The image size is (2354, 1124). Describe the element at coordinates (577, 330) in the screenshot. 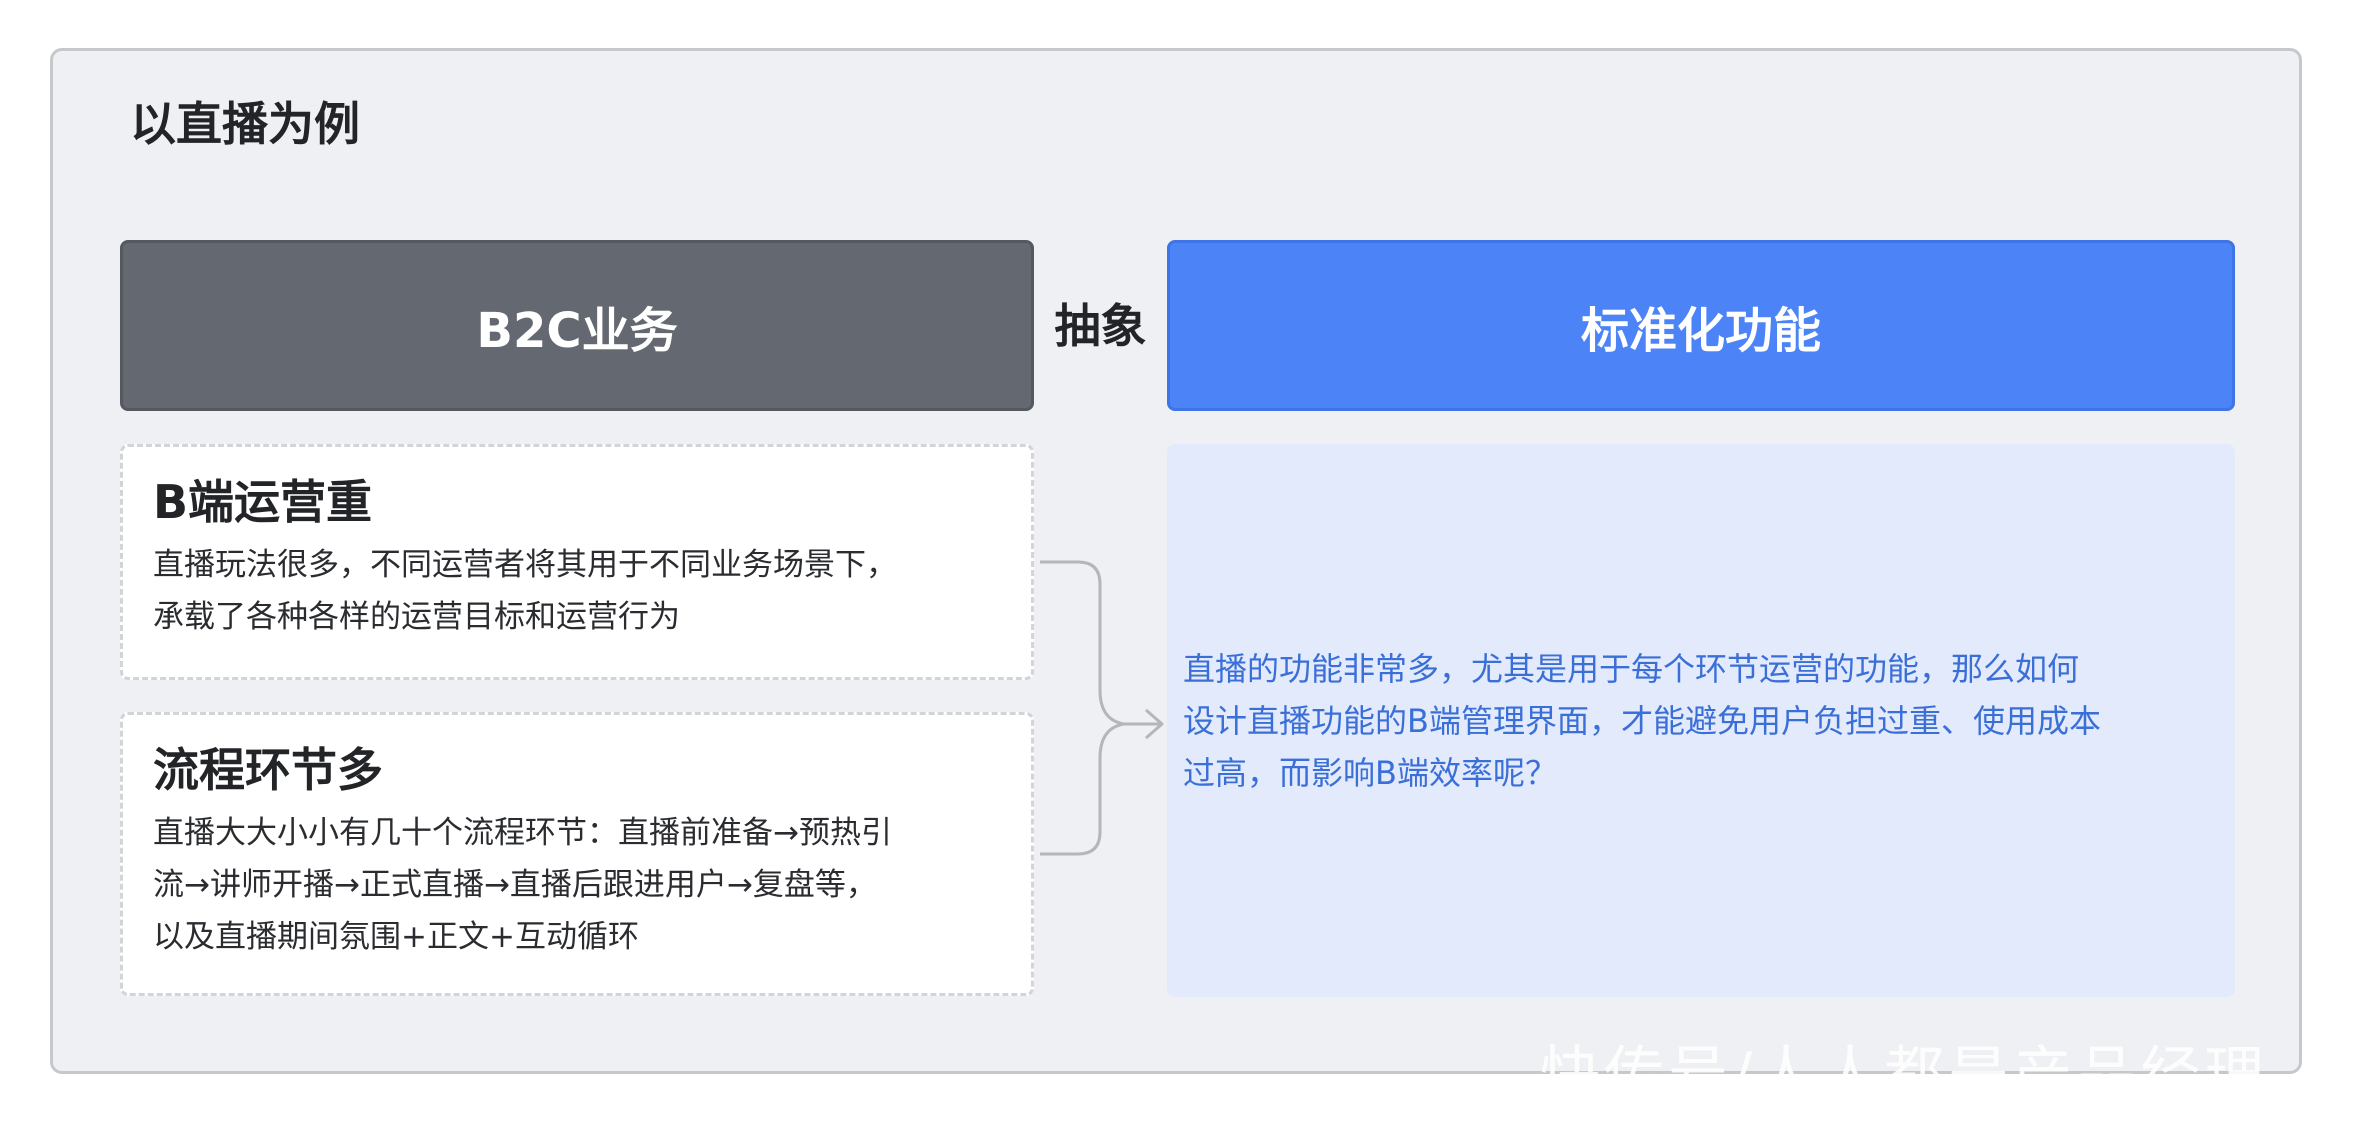

I see `b2c-business-label: B2C业务` at that location.